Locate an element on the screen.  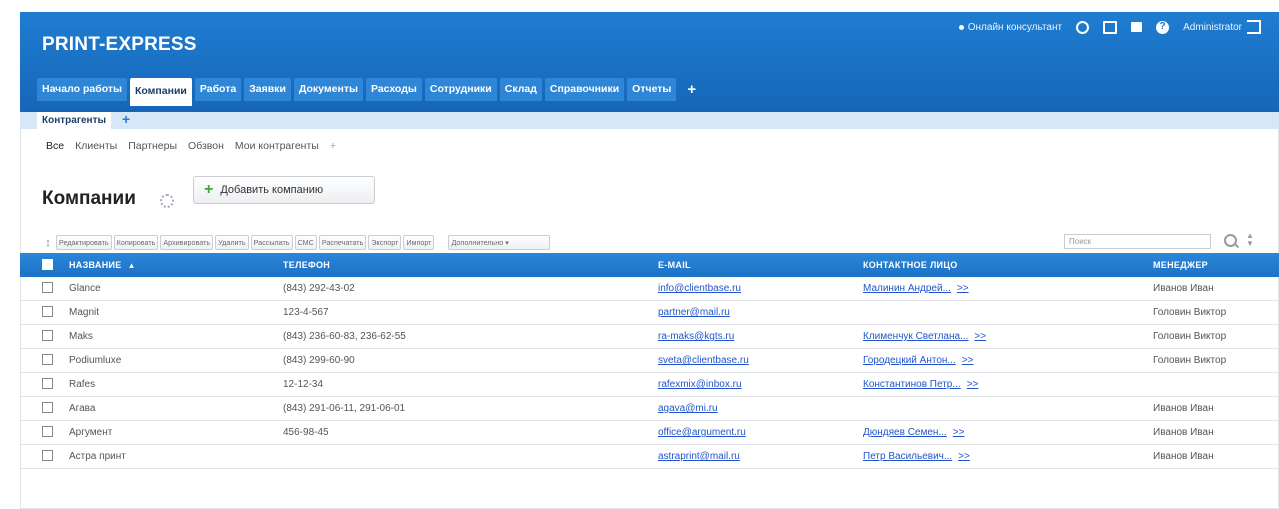
toolbar-button-4: Рассылать is located at coordinates (271, 242).